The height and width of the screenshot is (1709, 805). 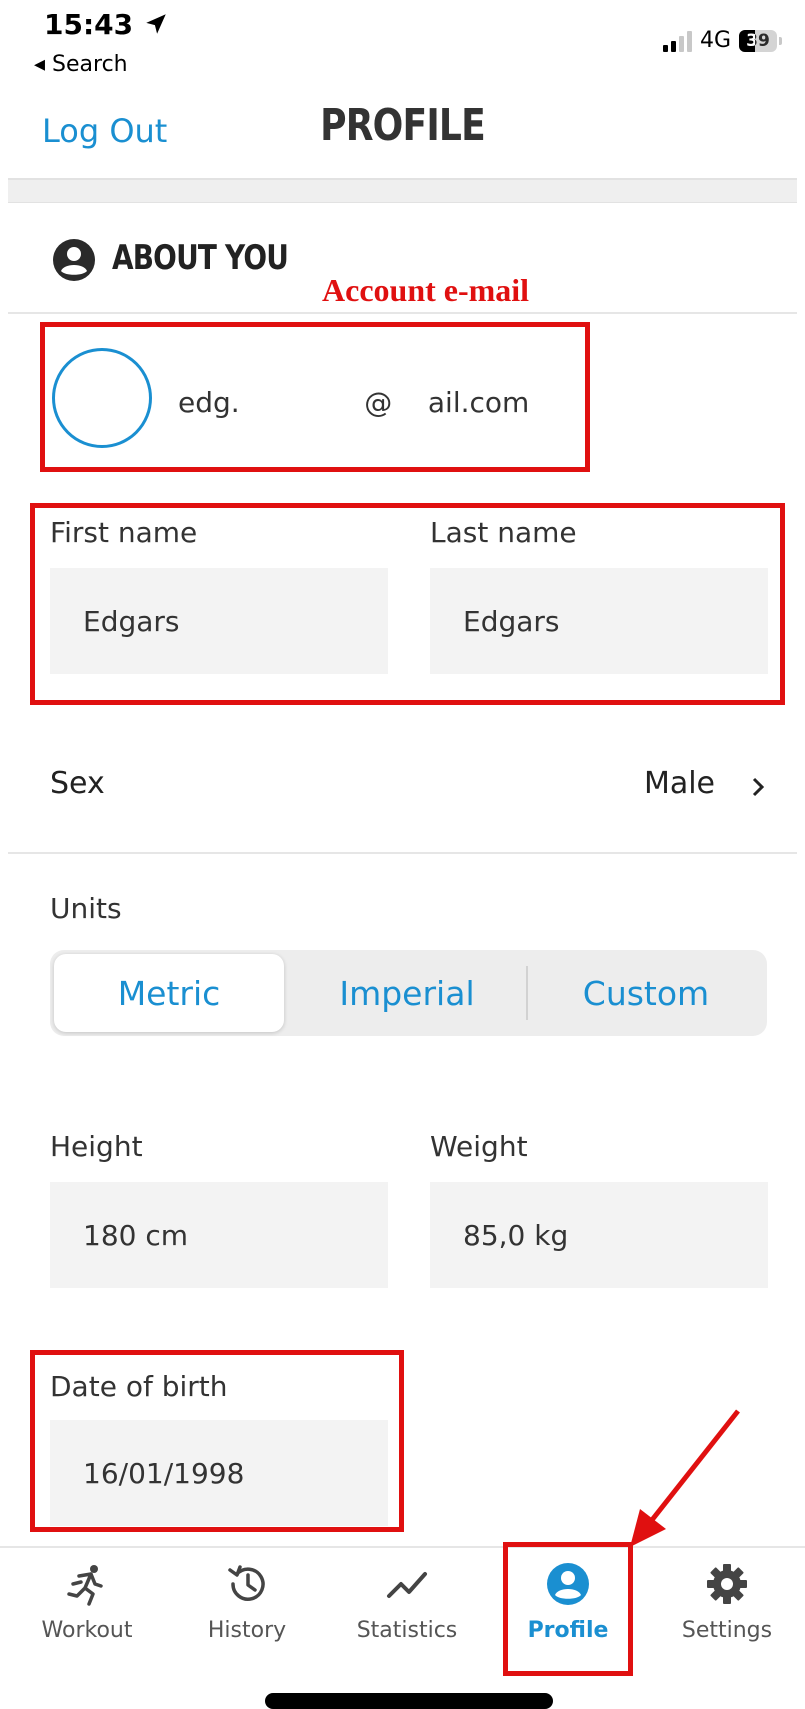 I want to click on tab-workout: Workout, so click(x=87, y=1602).